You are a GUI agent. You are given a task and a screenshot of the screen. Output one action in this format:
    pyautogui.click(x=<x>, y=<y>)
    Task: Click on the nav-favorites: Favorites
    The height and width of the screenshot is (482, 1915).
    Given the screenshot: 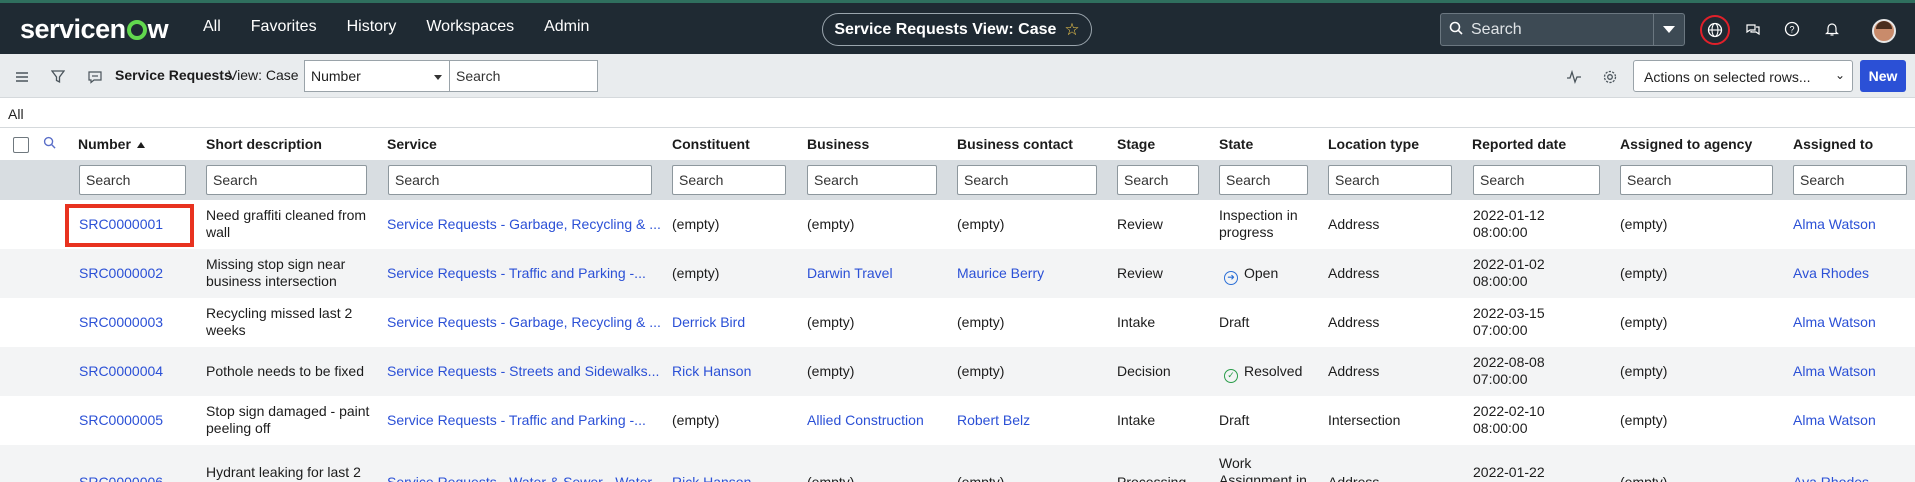 What is the action you would take?
    pyautogui.click(x=284, y=27)
    